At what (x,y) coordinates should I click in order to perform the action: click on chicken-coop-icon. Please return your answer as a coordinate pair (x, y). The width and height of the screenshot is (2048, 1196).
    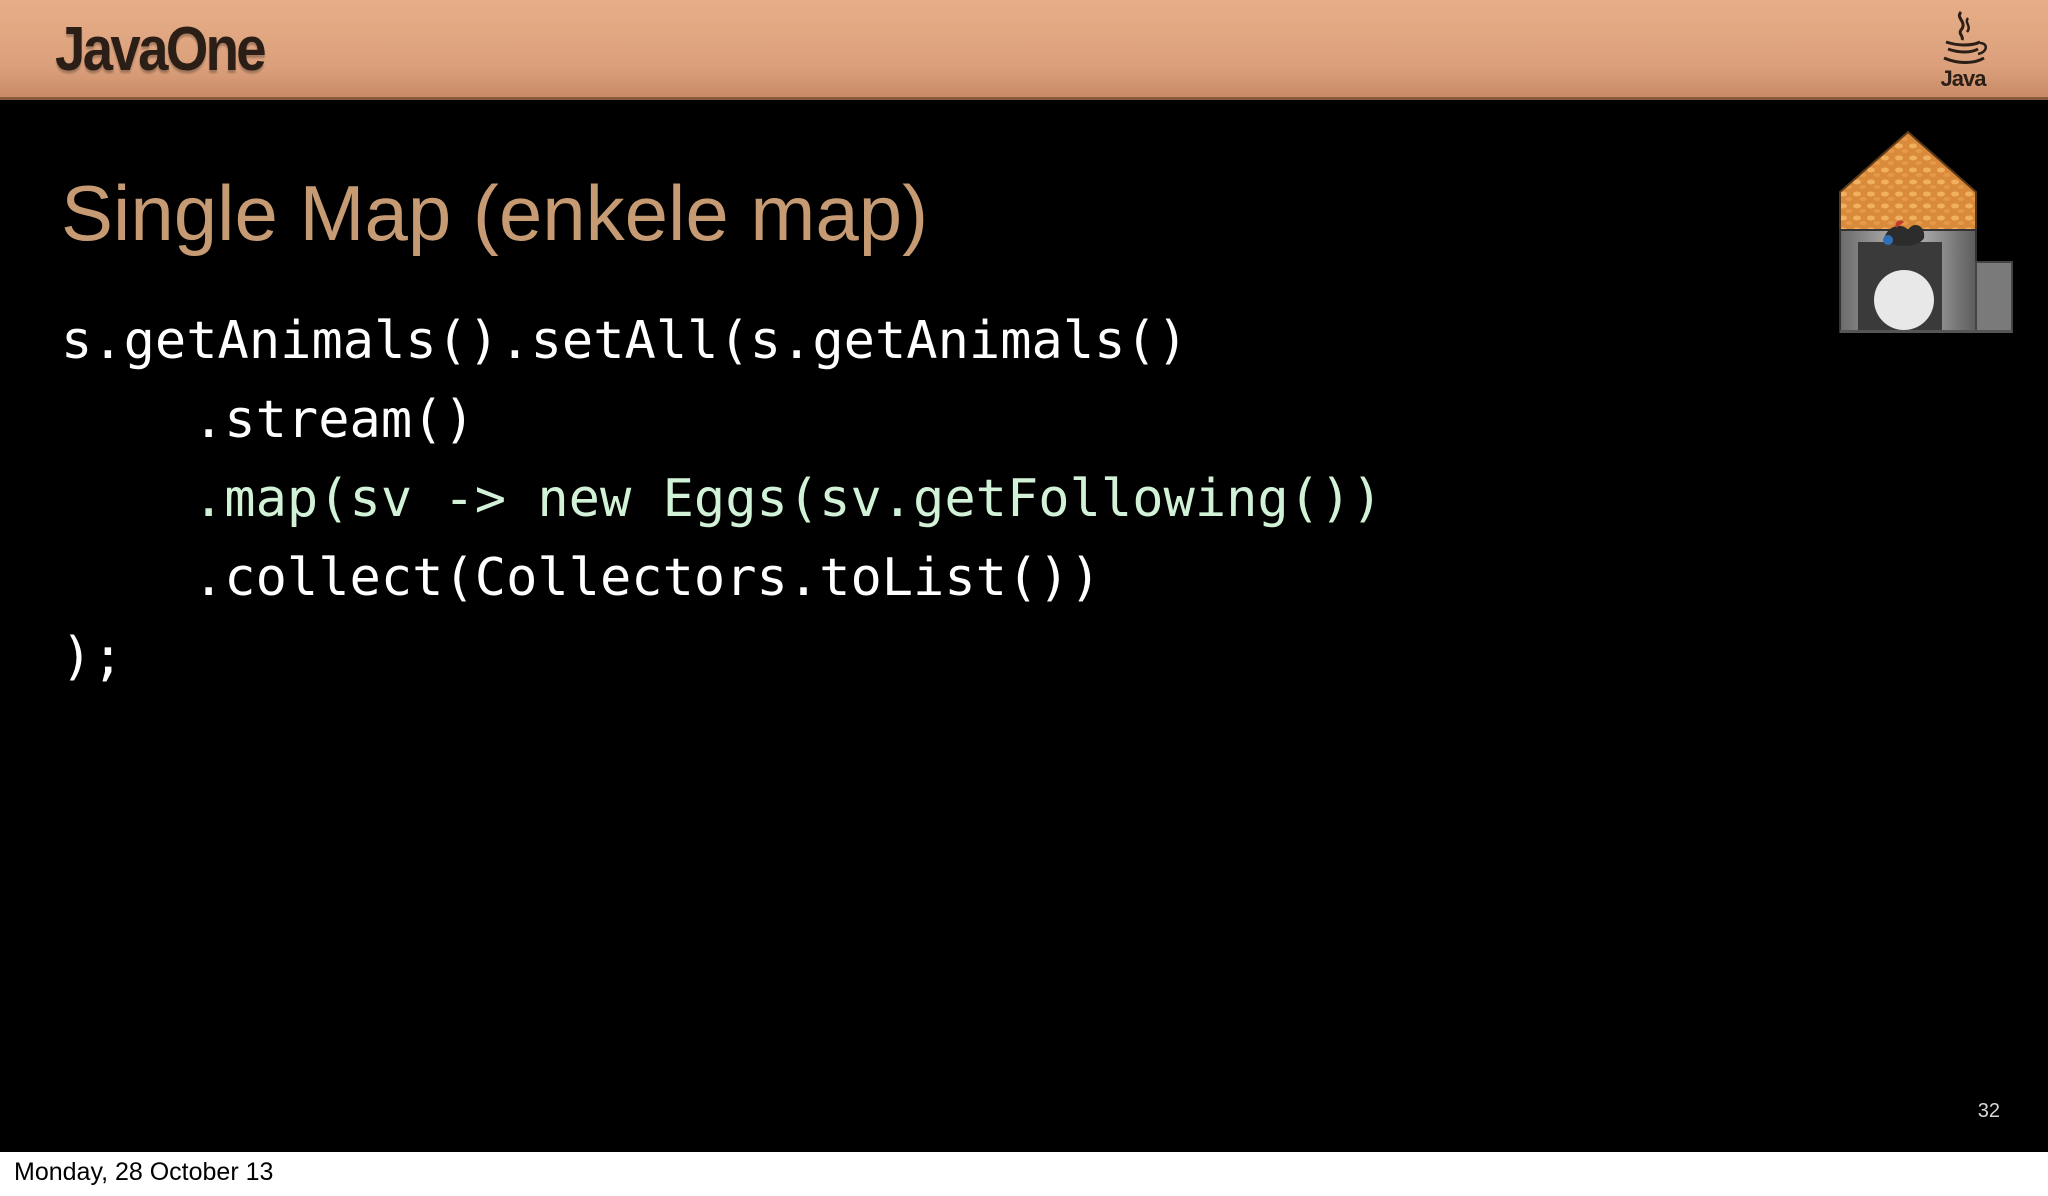
    Looking at the image, I should click on (1926, 232).